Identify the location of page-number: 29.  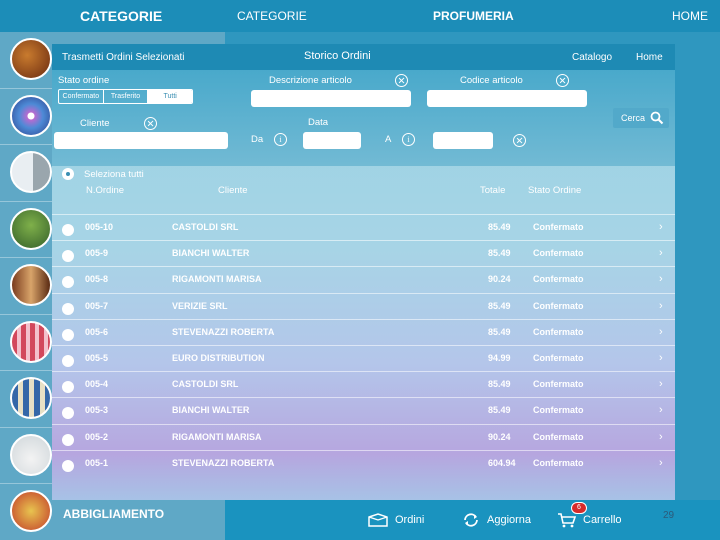
(669, 515).